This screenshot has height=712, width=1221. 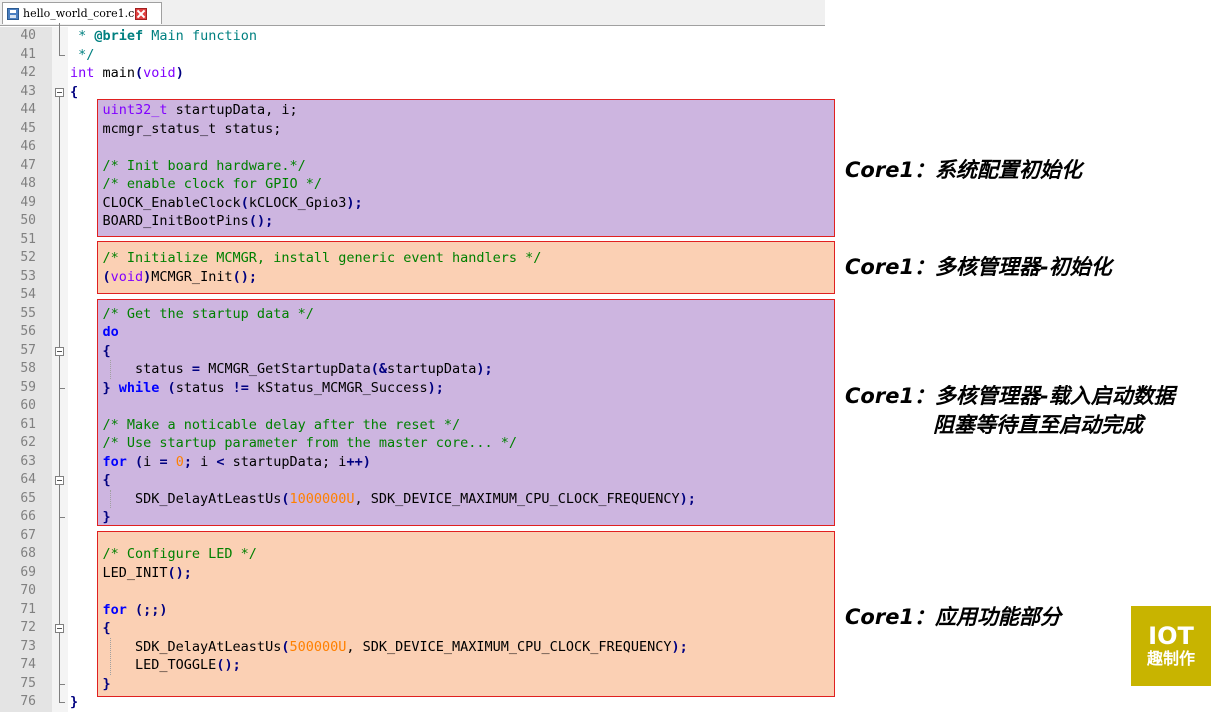 What do you see at coordinates (196, 184) in the screenshot?
I see `code-line: /* enable clock for GPIO */` at bounding box center [196, 184].